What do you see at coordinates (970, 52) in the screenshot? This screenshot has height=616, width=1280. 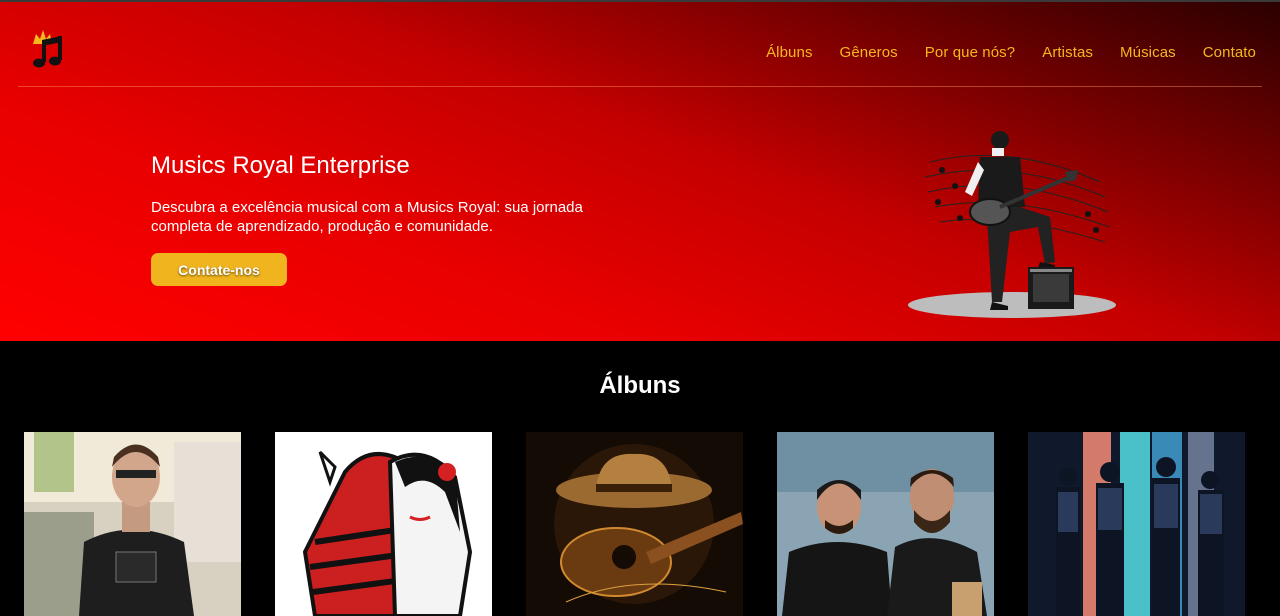 I see `nav-link-por-que-nos: Por que nós?` at bounding box center [970, 52].